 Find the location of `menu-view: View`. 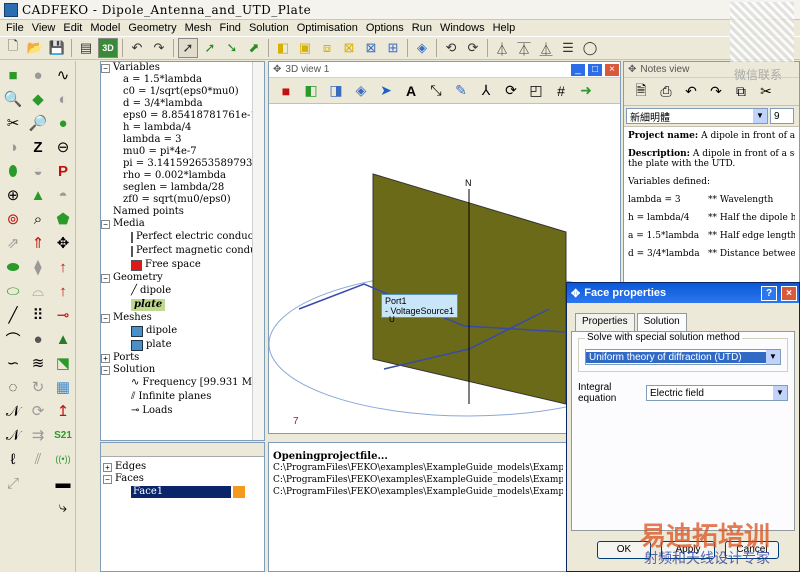

menu-view: View is located at coordinates (44, 28).